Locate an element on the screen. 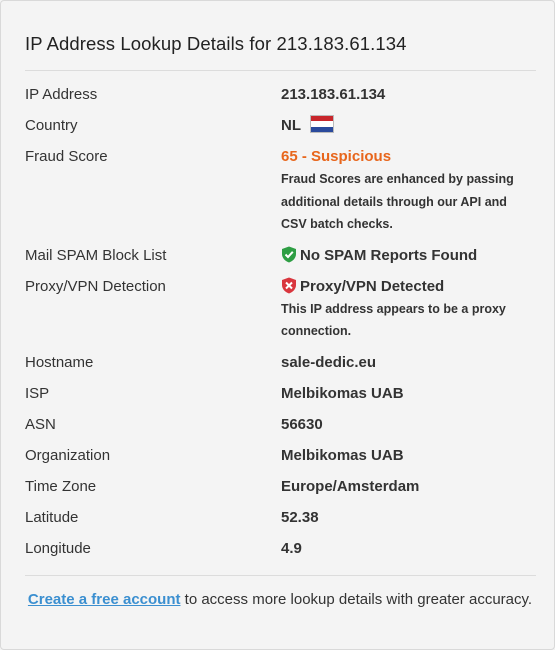 Image resolution: width=555 pixels, height=650 pixels. row-time-zone: Time Zone Europe/Amsterdam is located at coordinates (280, 490).